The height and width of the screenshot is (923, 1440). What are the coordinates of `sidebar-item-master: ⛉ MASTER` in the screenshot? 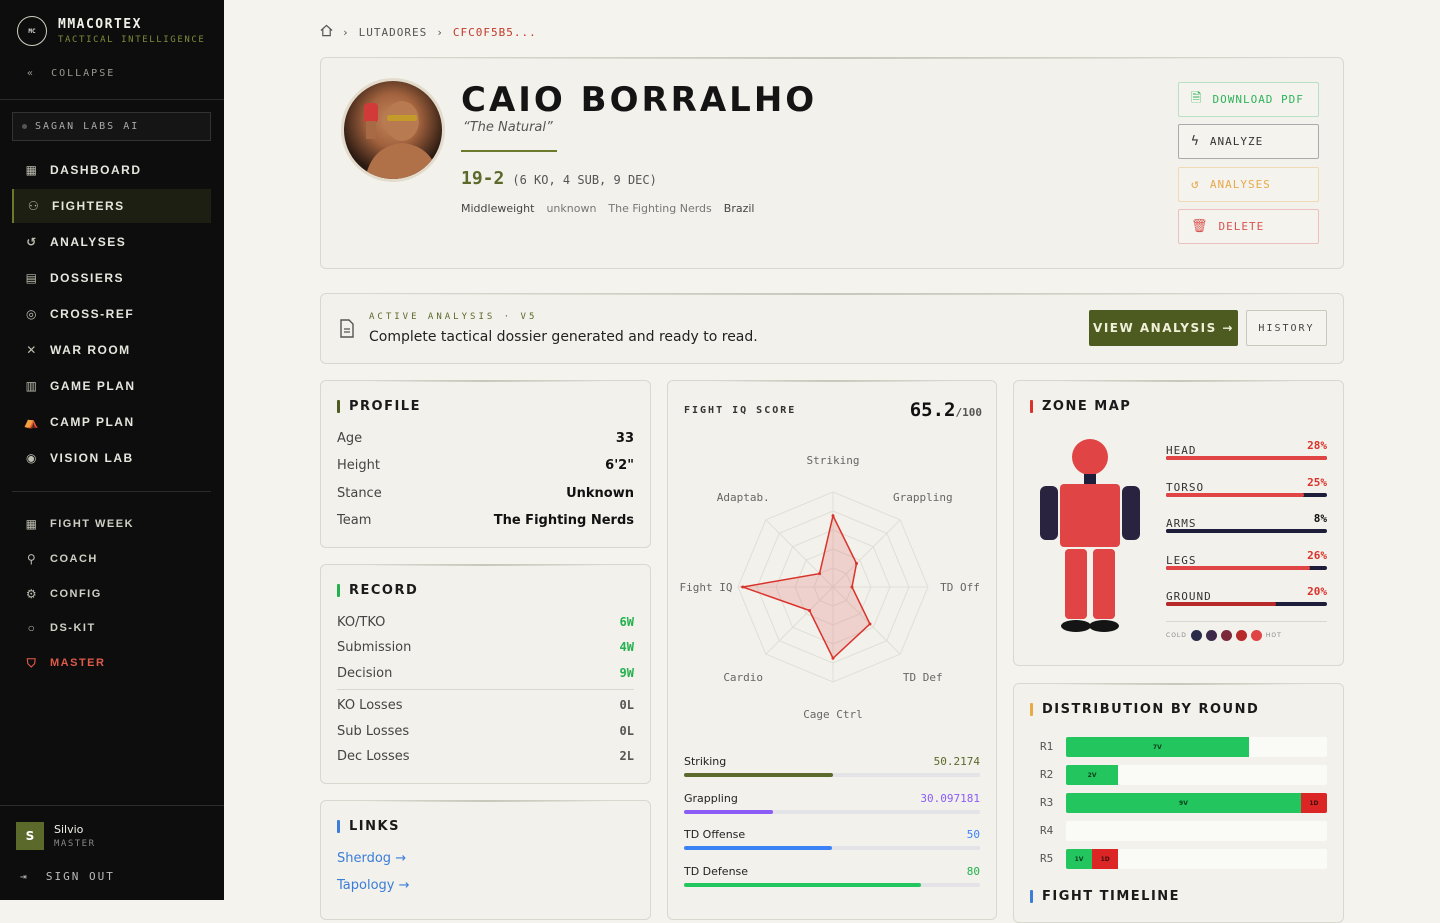 It's located at (111, 663).